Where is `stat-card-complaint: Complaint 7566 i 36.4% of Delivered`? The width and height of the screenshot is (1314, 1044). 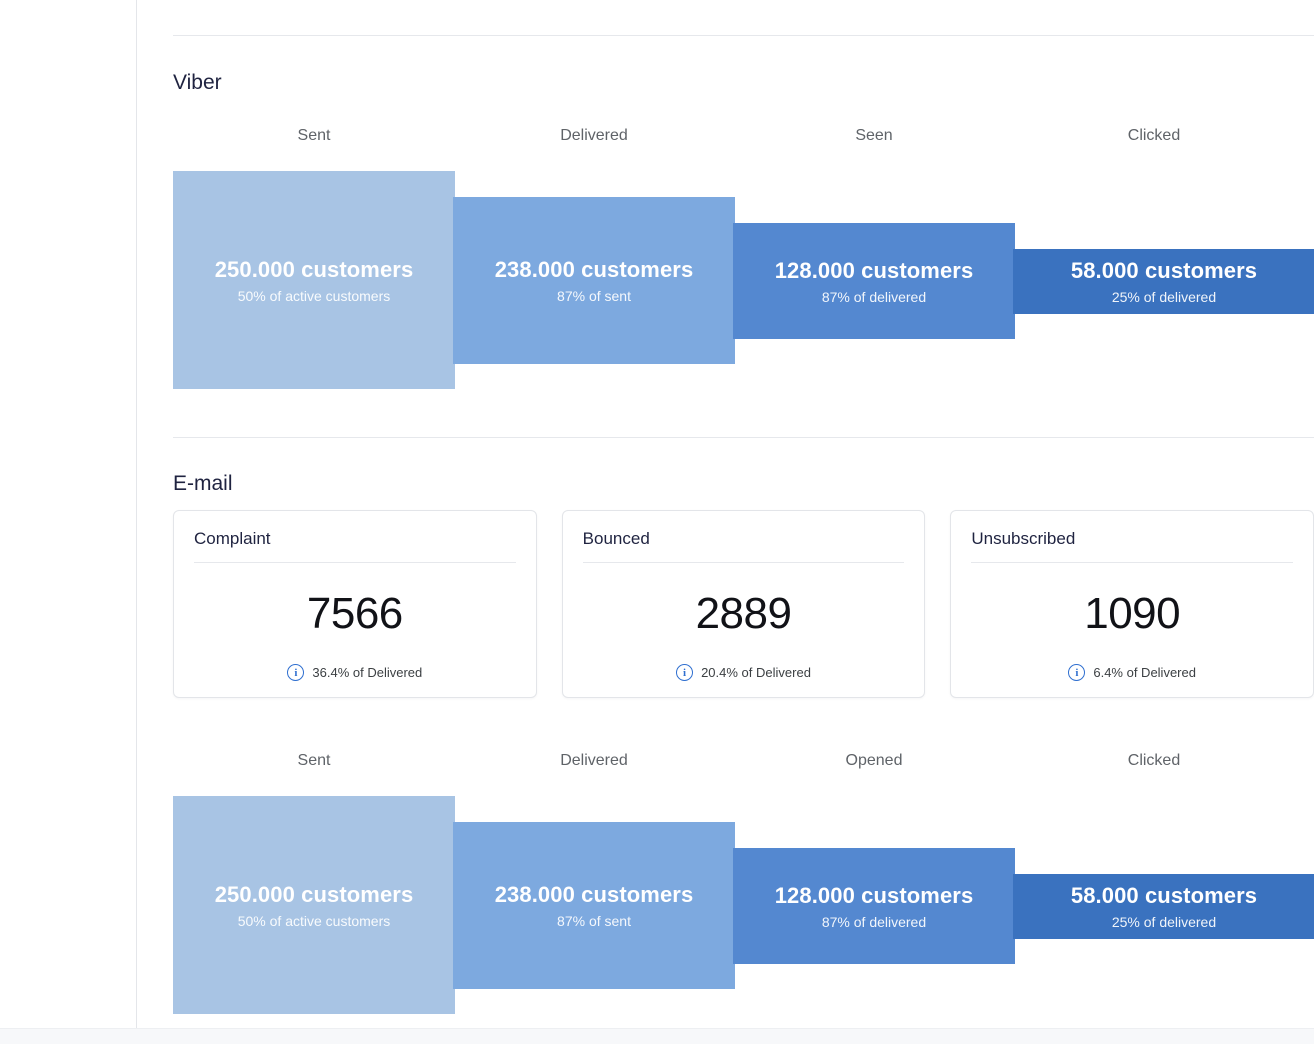
stat-card-complaint: Complaint 7566 i 36.4% of Delivered is located at coordinates (355, 604).